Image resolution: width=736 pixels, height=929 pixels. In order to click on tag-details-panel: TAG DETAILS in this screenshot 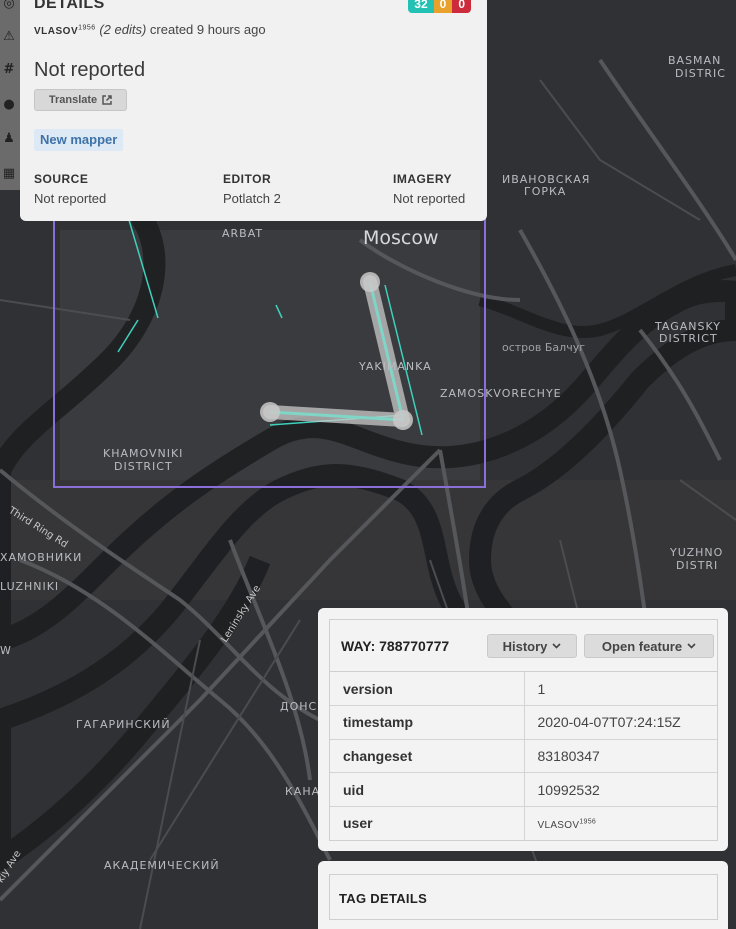, I will do `click(523, 895)`.